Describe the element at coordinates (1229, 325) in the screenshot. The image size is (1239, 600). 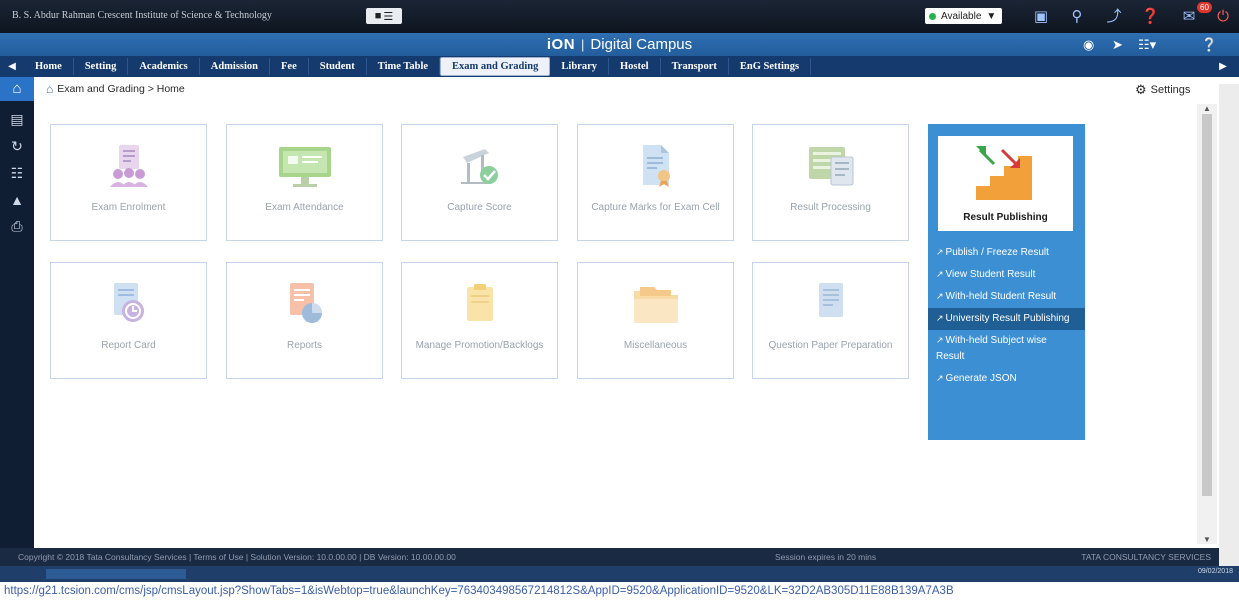
I see `page-scrollbar` at that location.